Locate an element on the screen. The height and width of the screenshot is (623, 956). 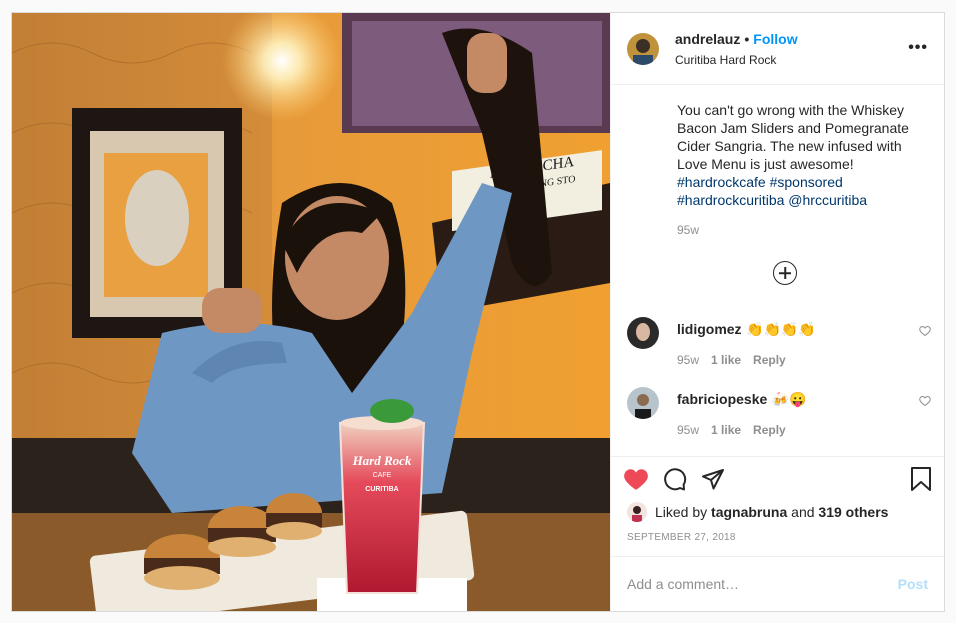
like-button is located at coordinates (636, 479).